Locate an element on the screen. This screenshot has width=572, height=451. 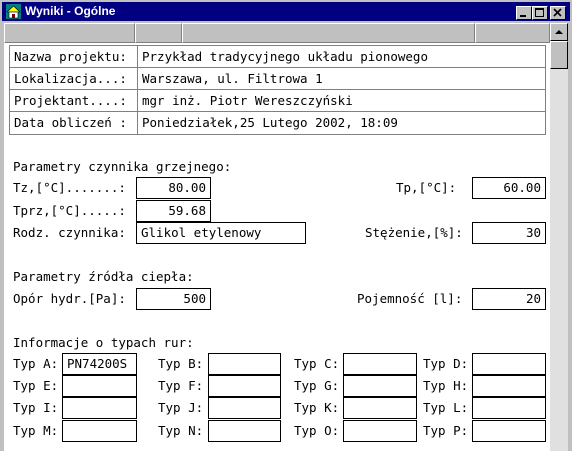
medium-type-field: Glikol etylenowy is located at coordinates (221, 233).